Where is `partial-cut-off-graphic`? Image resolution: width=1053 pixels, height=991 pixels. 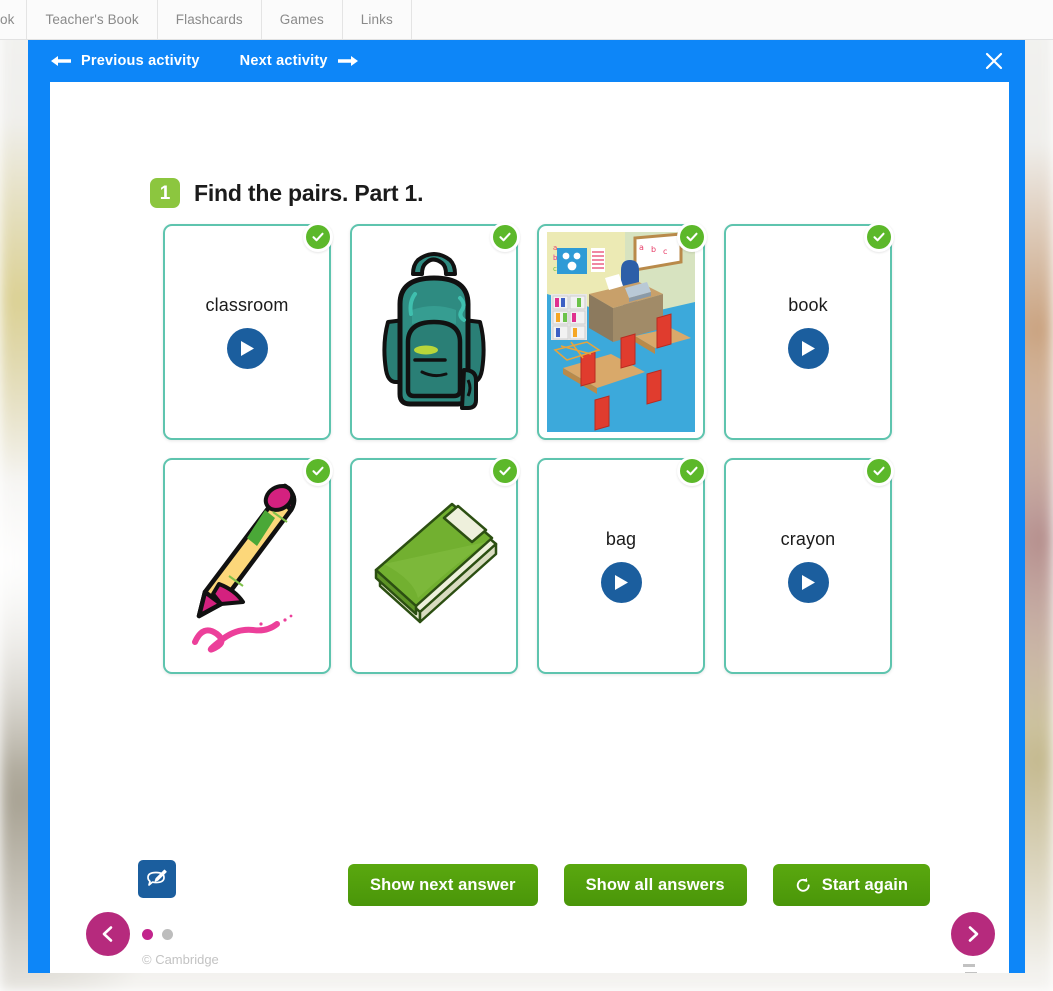 partial-cut-off-graphic is located at coordinates (970, 968).